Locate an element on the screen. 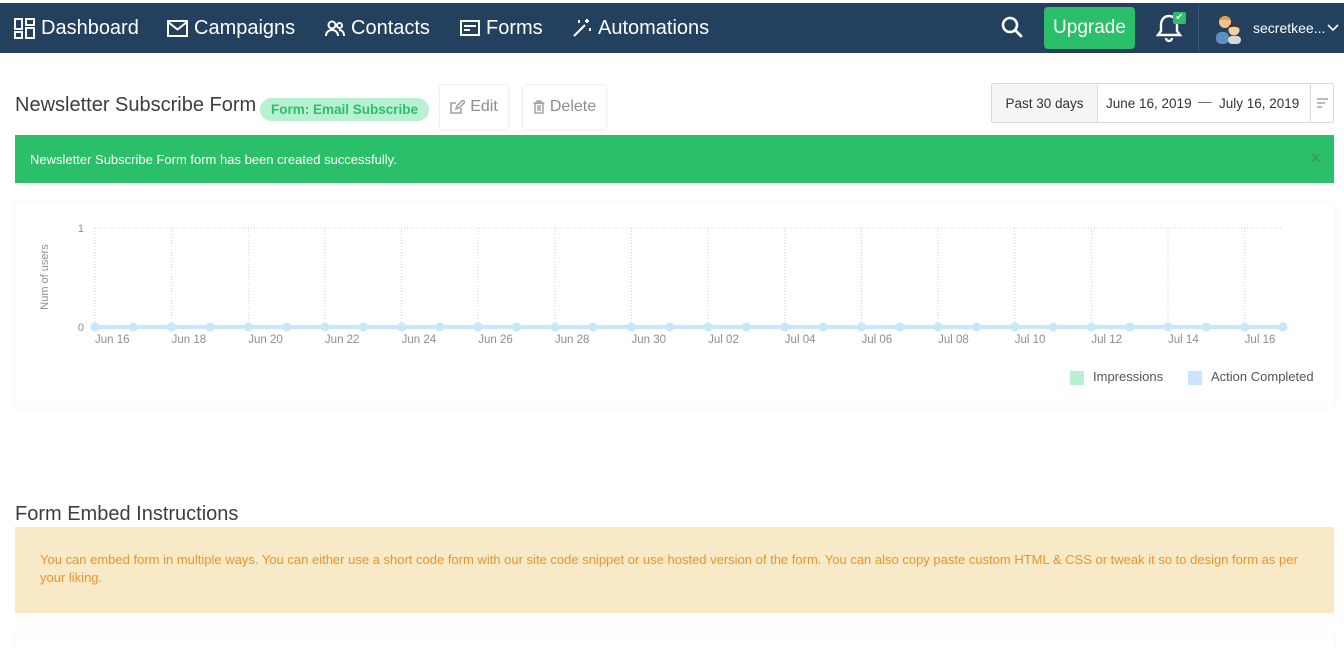 The image size is (1344, 648). x-tick-label: Jun 30 is located at coordinates (649, 340).